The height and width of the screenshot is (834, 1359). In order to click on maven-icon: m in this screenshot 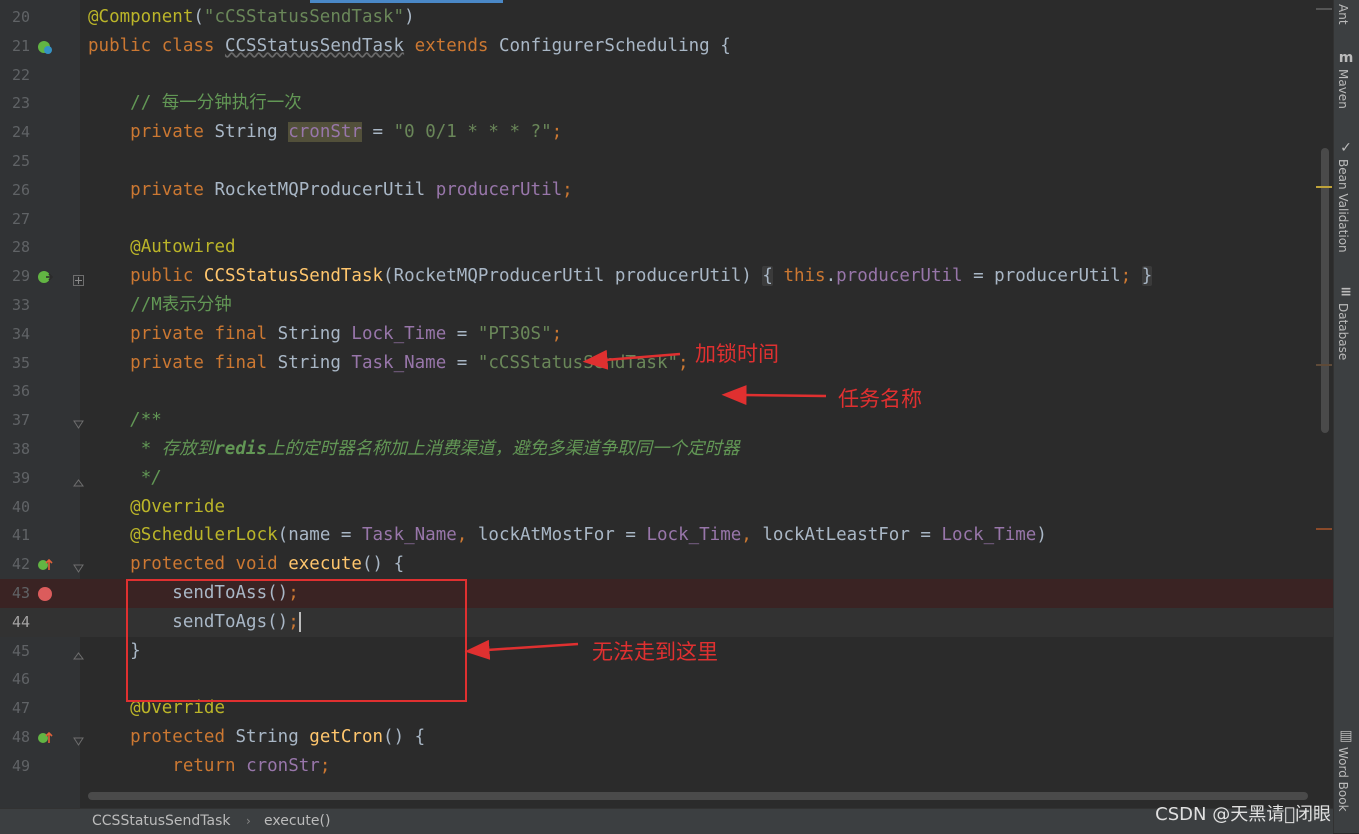, I will do `click(1346, 58)`.